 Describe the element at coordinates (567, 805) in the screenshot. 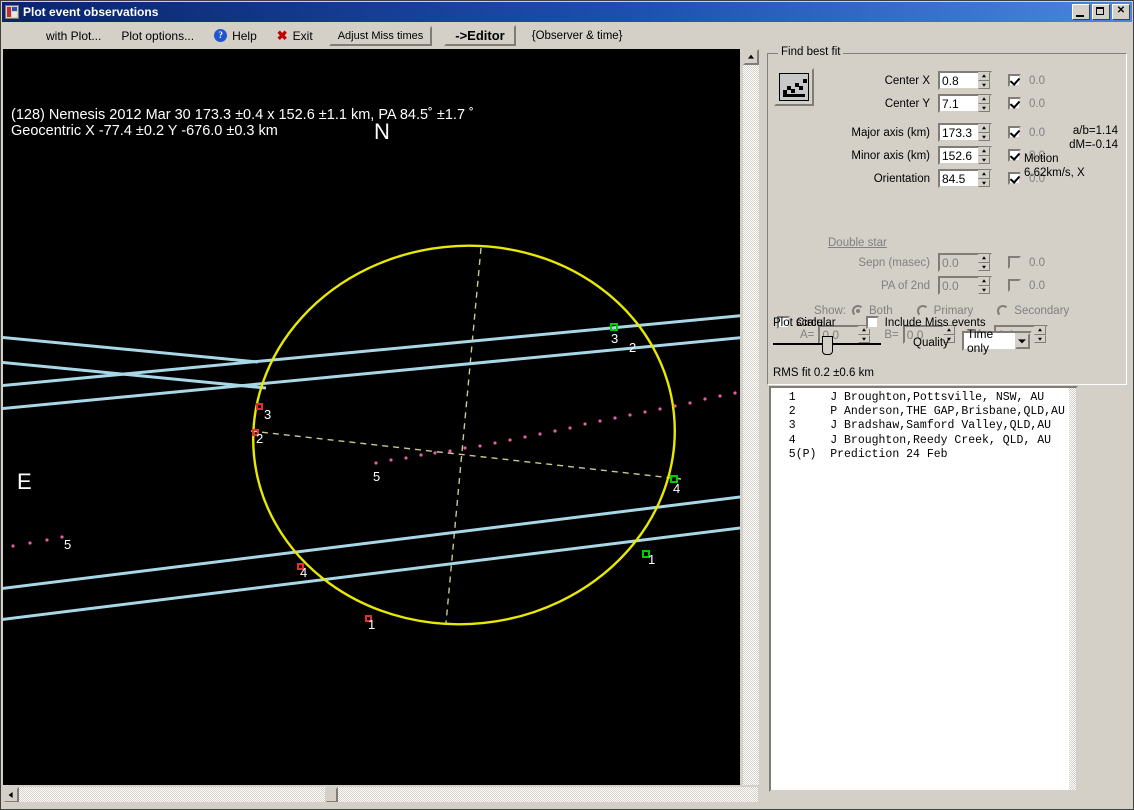

I see `status-bar` at that location.